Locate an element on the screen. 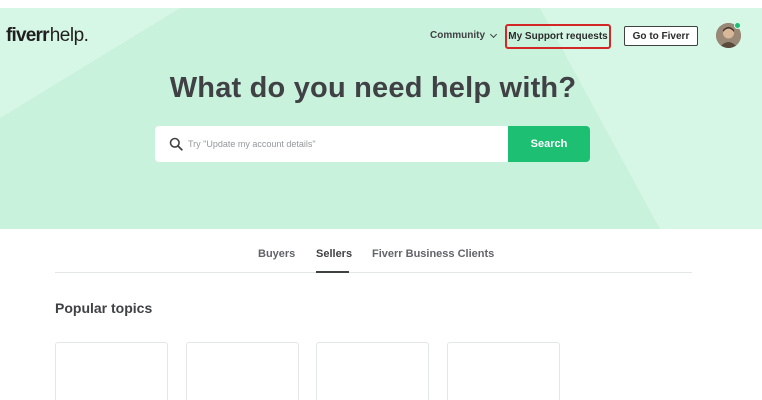  fiverr-help-logo: fiverrhelp. is located at coordinates (47, 36).